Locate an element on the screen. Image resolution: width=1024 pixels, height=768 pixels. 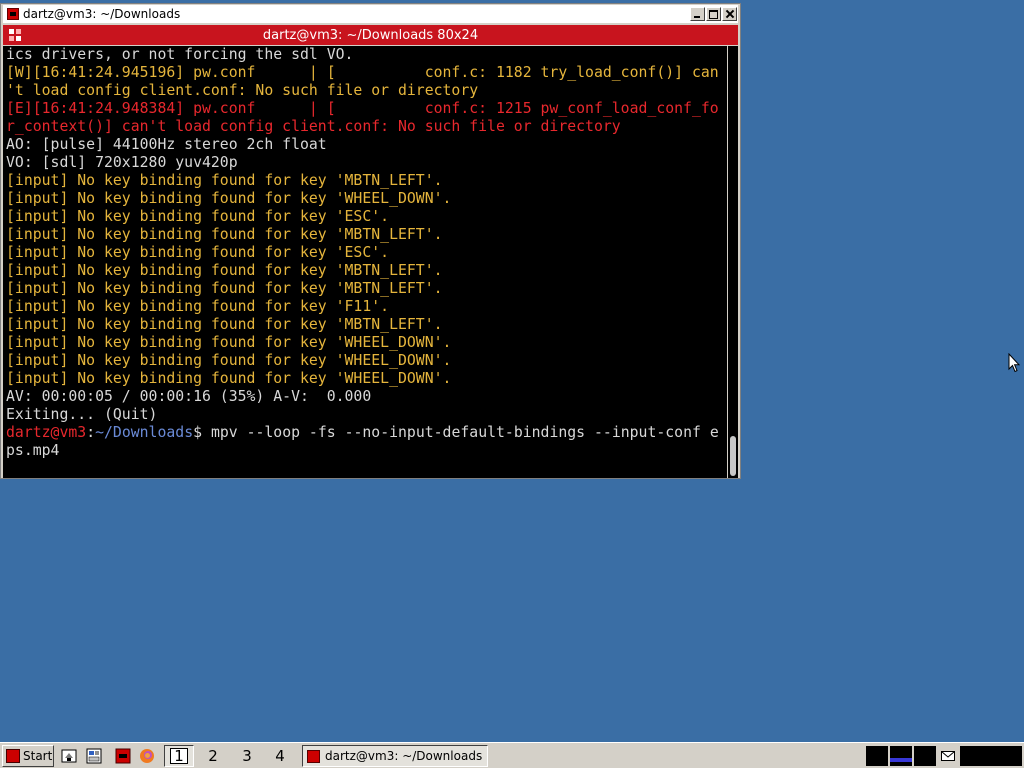
desktop-3-button: 3 is located at coordinates (247, 756).